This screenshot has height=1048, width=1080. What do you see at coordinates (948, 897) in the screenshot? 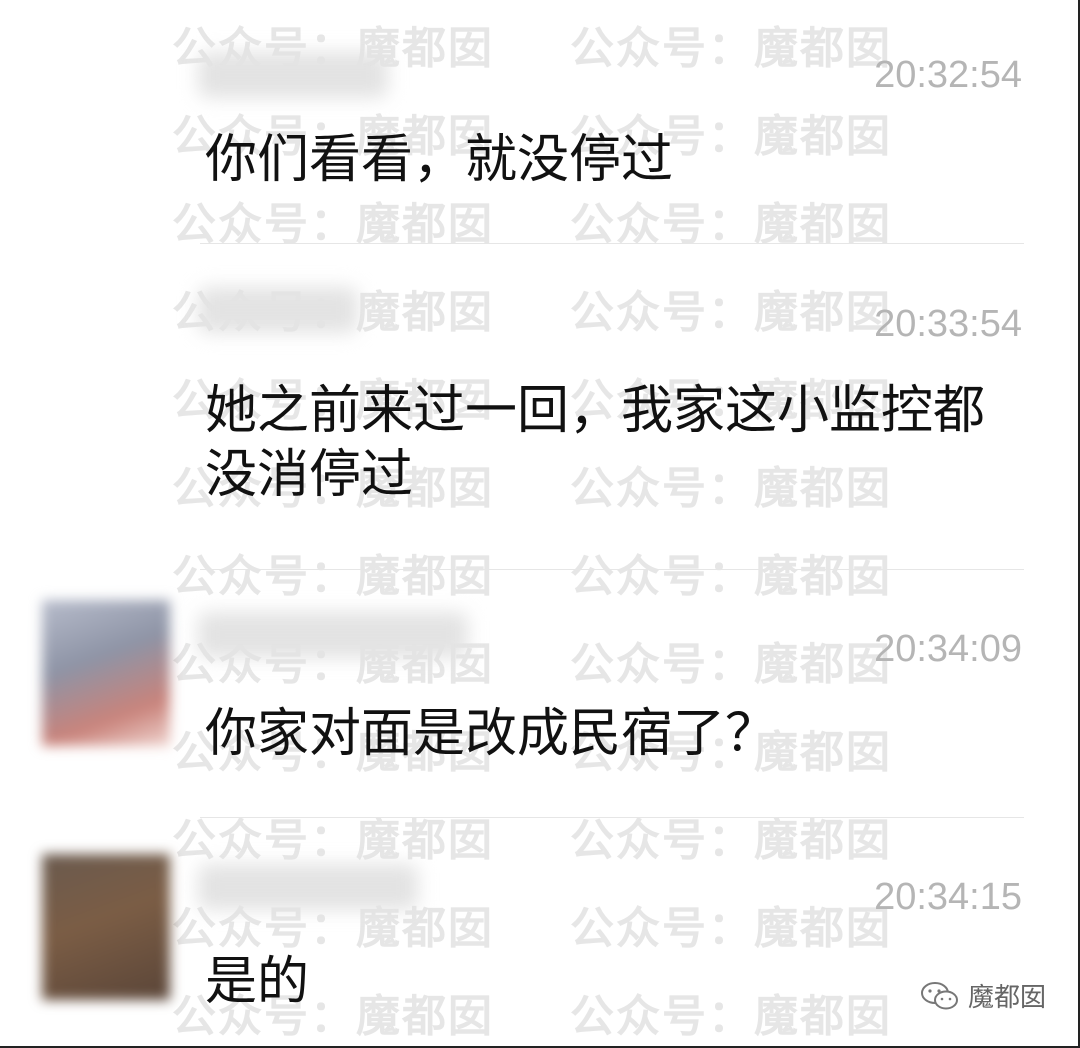
I see `message-timestamp: 20:34:15` at bounding box center [948, 897].